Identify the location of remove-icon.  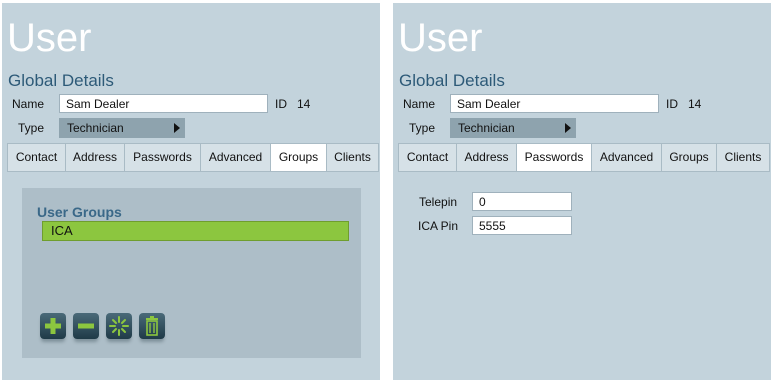
(86, 326).